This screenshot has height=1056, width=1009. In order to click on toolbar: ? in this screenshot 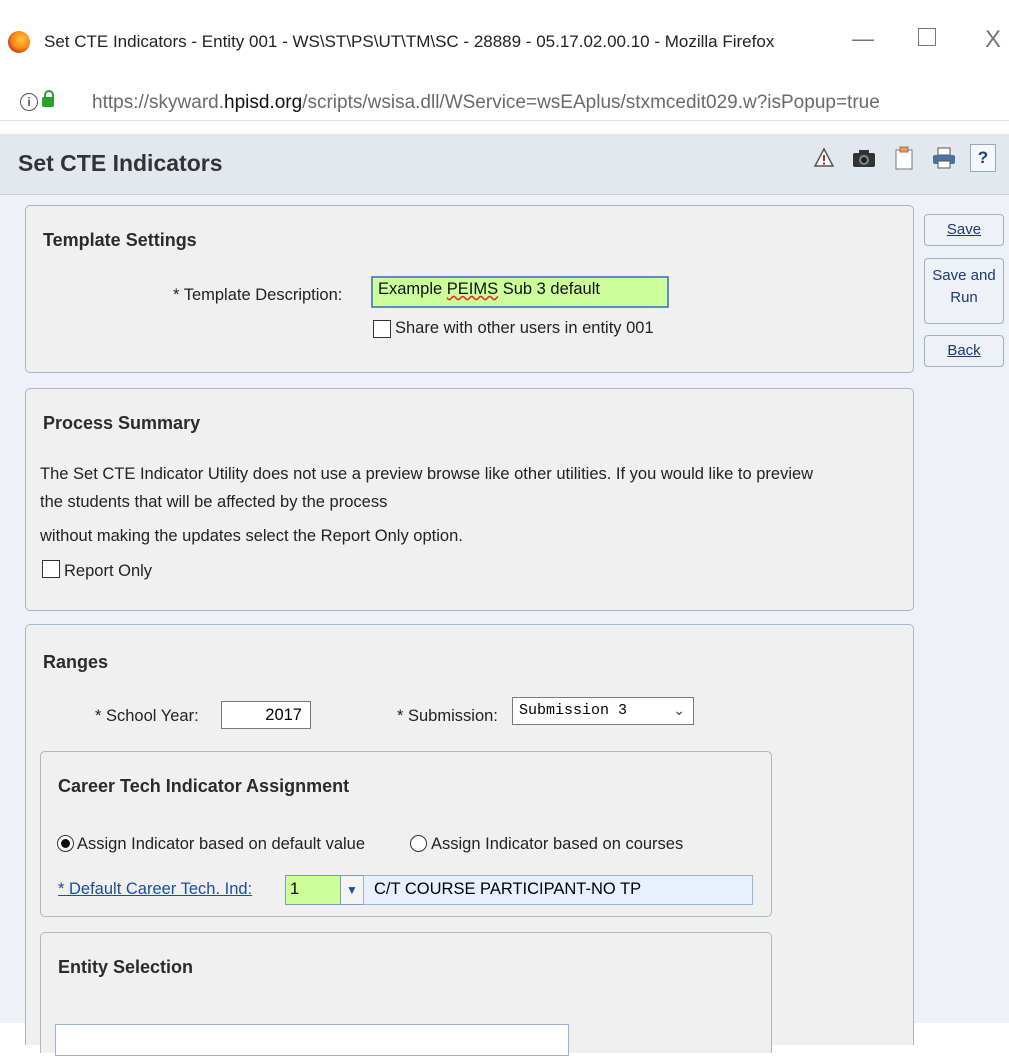, I will do `click(903, 158)`.